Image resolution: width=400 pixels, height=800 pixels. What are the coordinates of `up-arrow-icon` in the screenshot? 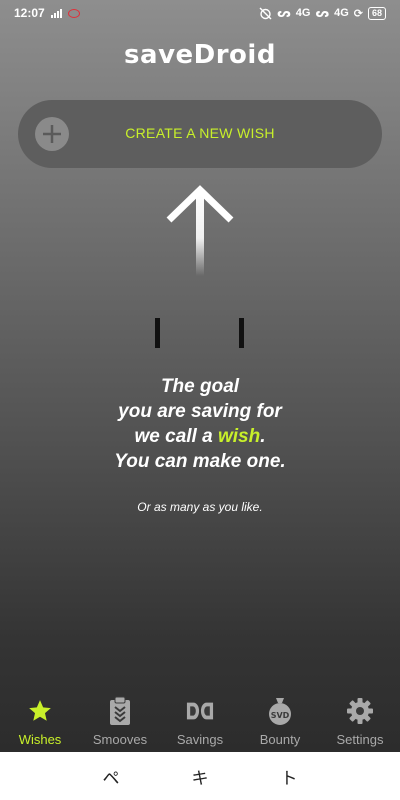 It's located at (200, 230).